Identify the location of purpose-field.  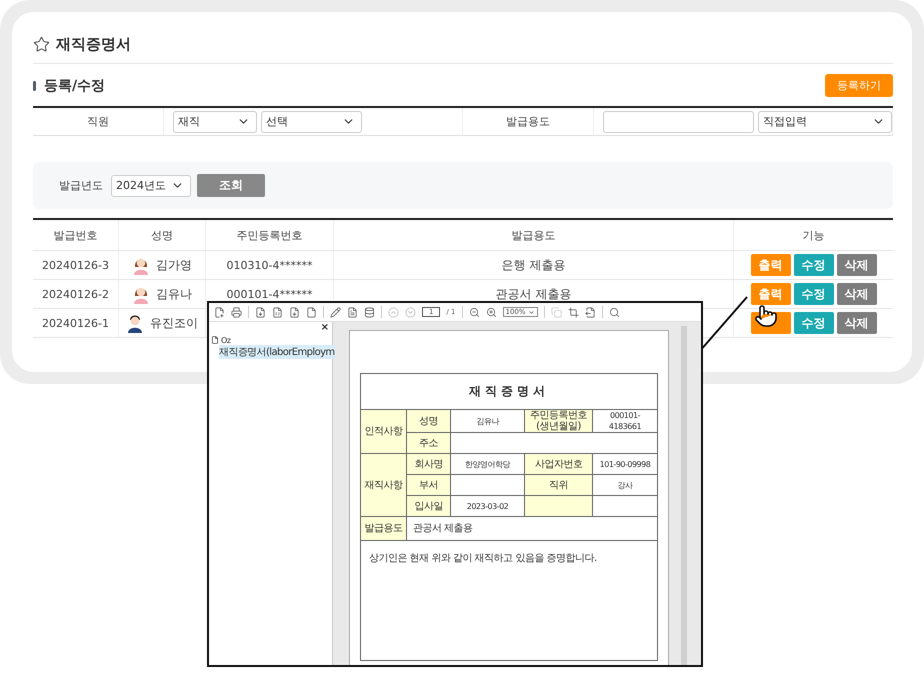
(678, 121).